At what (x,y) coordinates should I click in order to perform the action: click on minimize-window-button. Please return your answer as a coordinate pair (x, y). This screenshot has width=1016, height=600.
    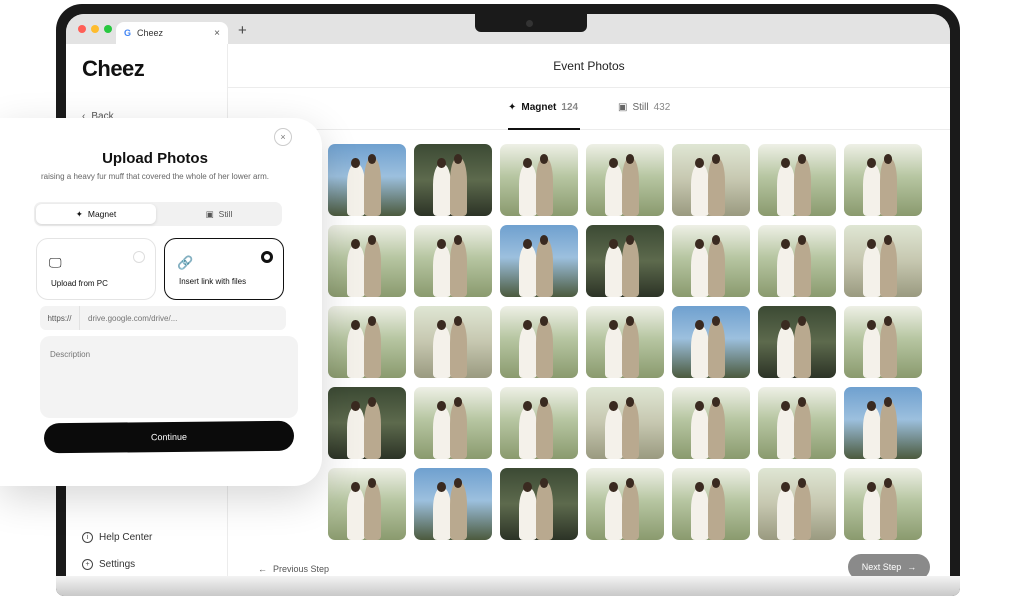
    Looking at the image, I should click on (95, 29).